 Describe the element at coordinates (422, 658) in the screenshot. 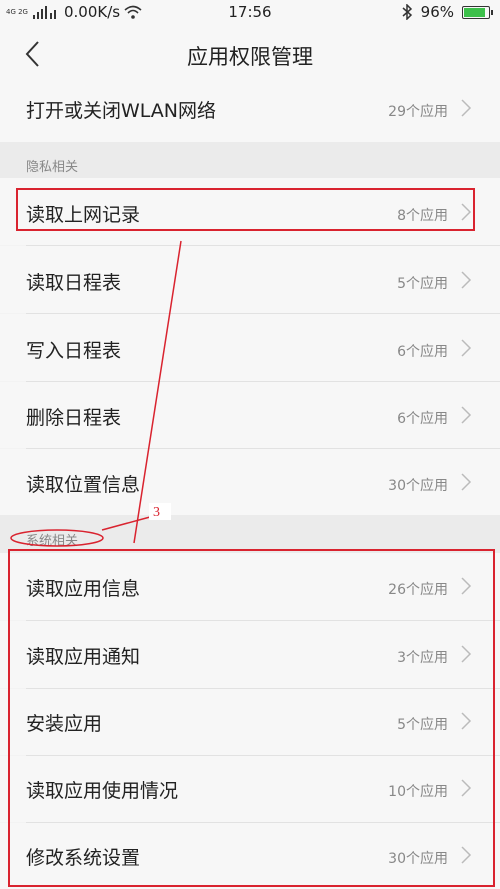

I see `row-count: 3个应用` at that location.